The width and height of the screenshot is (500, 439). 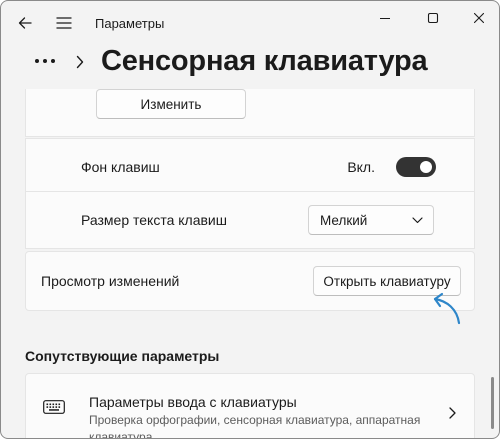 What do you see at coordinates (250, 281) in the screenshot?
I see `preview-changes-card: Просмотр изменений Открыть клавиатуру` at bounding box center [250, 281].